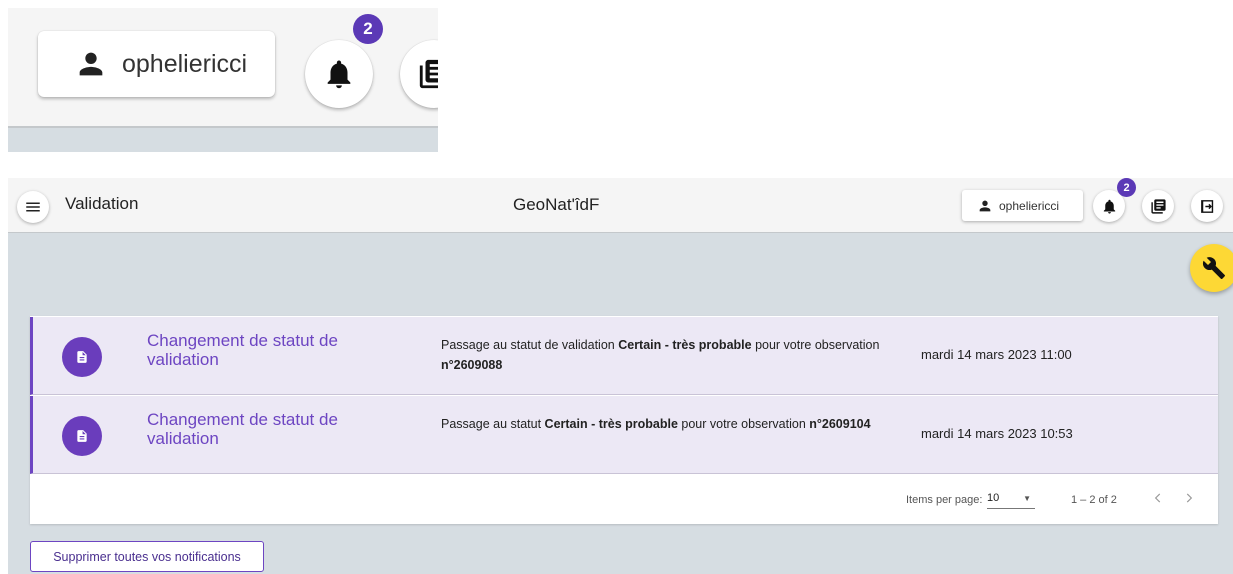 The image size is (1233, 574). Describe the element at coordinates (997, 433) in the screenshot. I see `notification-date: mardi 14 mars 2023 10:53` at that location.